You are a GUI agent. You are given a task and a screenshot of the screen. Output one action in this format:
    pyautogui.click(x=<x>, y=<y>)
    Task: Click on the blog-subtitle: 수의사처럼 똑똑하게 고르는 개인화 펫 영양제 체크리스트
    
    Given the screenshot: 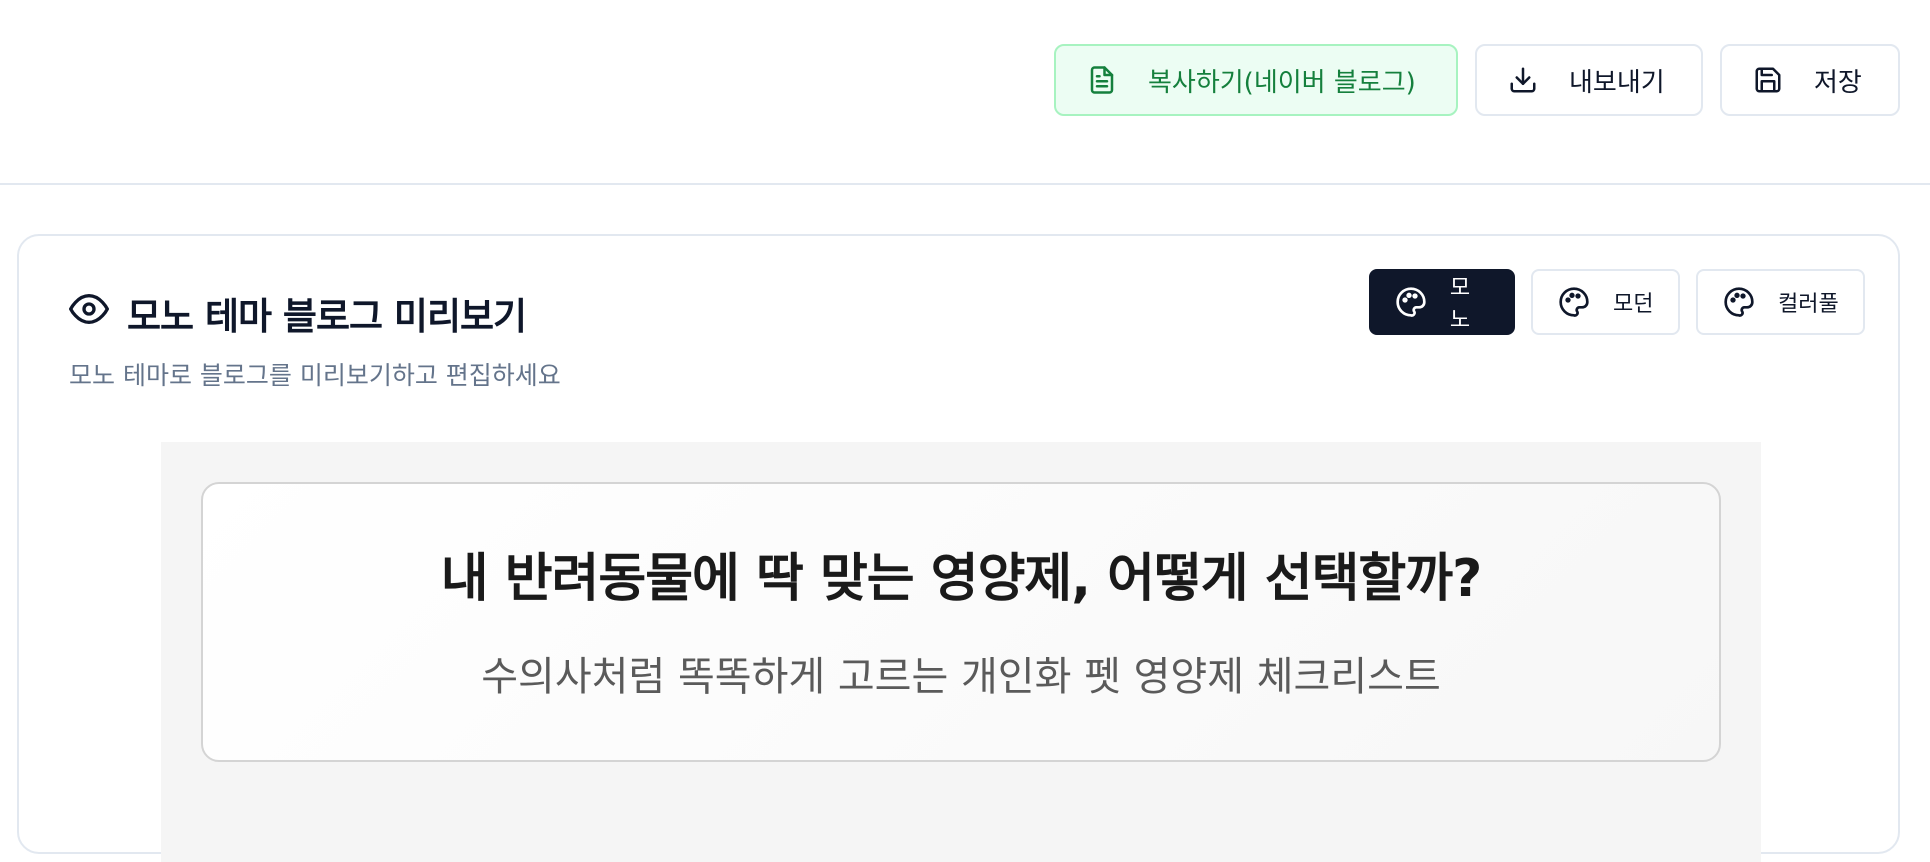 What is the action you would take?
    pyautogui.click(x=961, y=673)
    